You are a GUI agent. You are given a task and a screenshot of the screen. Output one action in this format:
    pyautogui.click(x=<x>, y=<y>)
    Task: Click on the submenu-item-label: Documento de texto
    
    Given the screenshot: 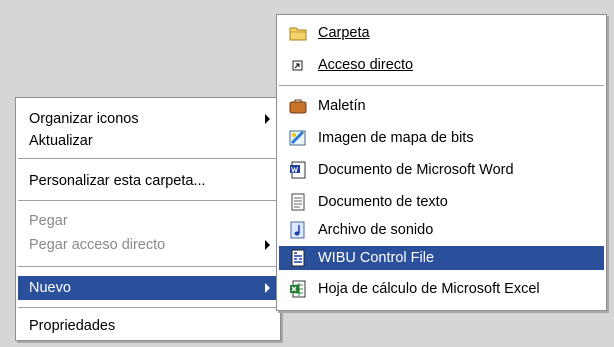 What is the action you would take?
    pyautogui.click(x=383, y=202)
    